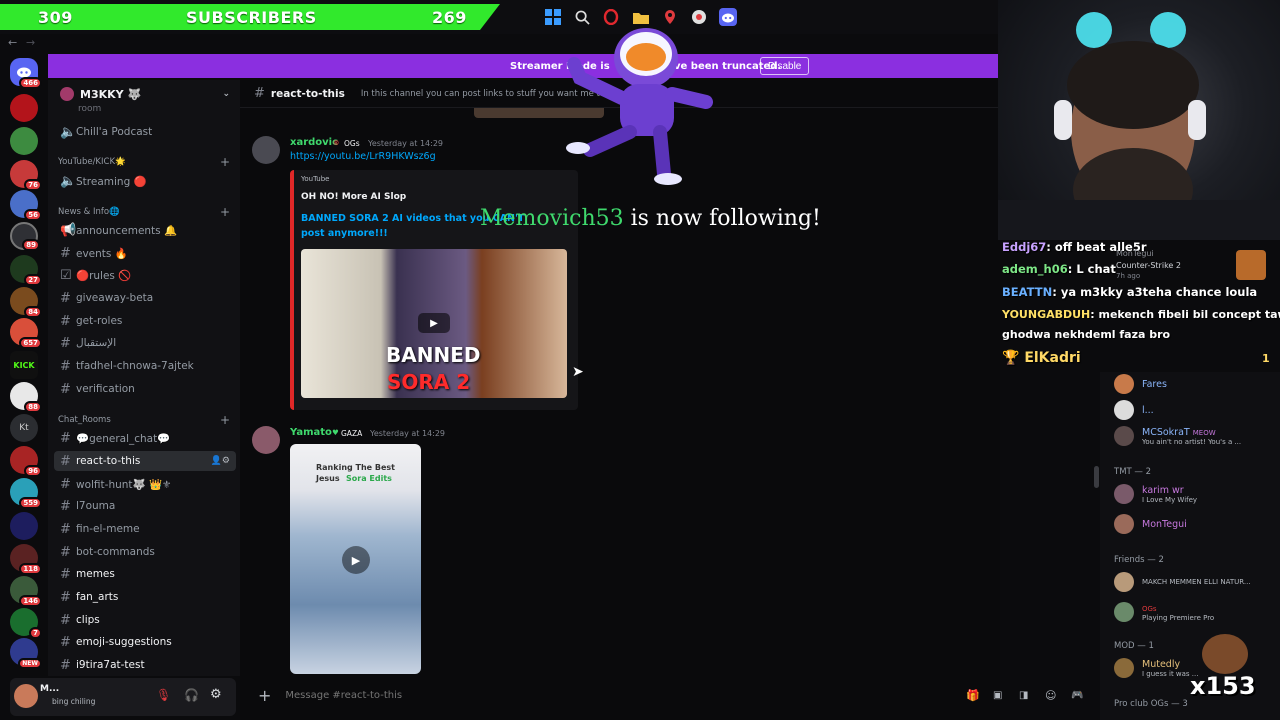 The width and height of the screenshot is (1280, 720). Describe the element at coordinates (145, 343) in the screenshot. I see `channel-item: # الإستقبال` at that location.